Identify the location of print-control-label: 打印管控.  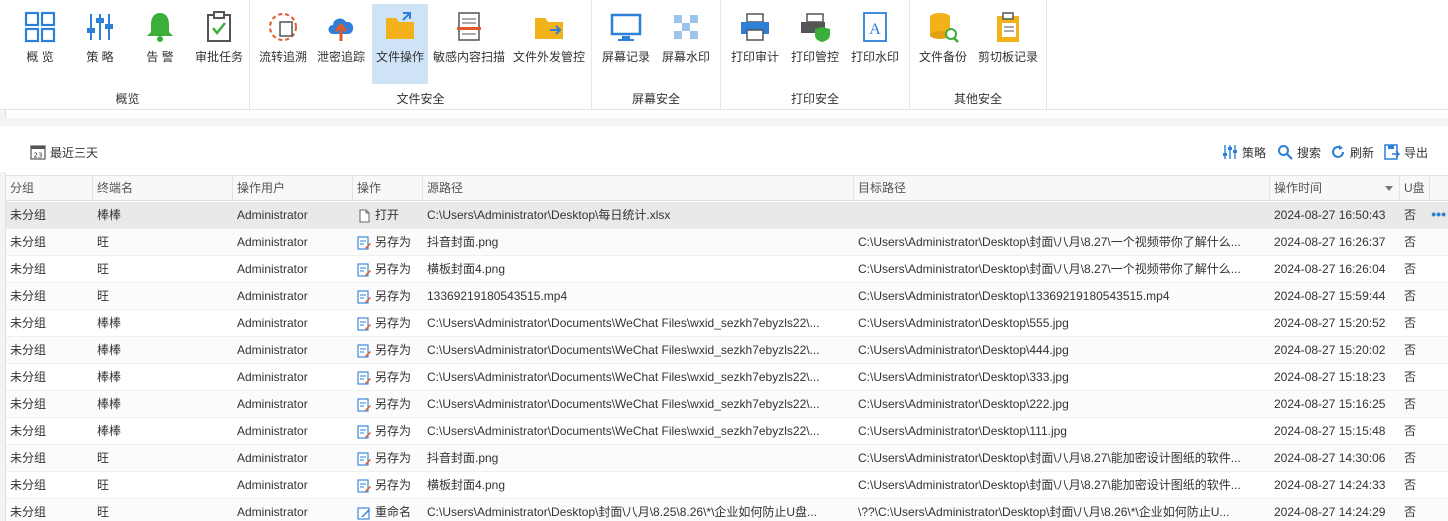
(814, 57).